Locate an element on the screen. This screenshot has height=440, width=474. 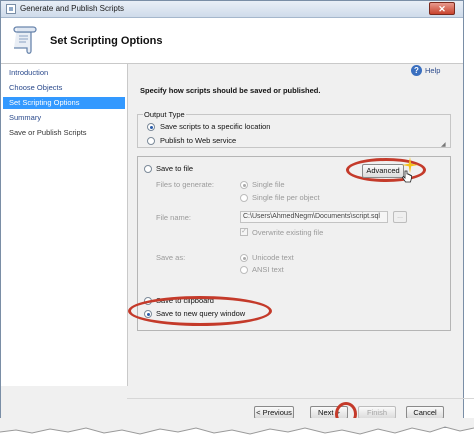
unicode-text-radio is located at coordinates (244, 258).